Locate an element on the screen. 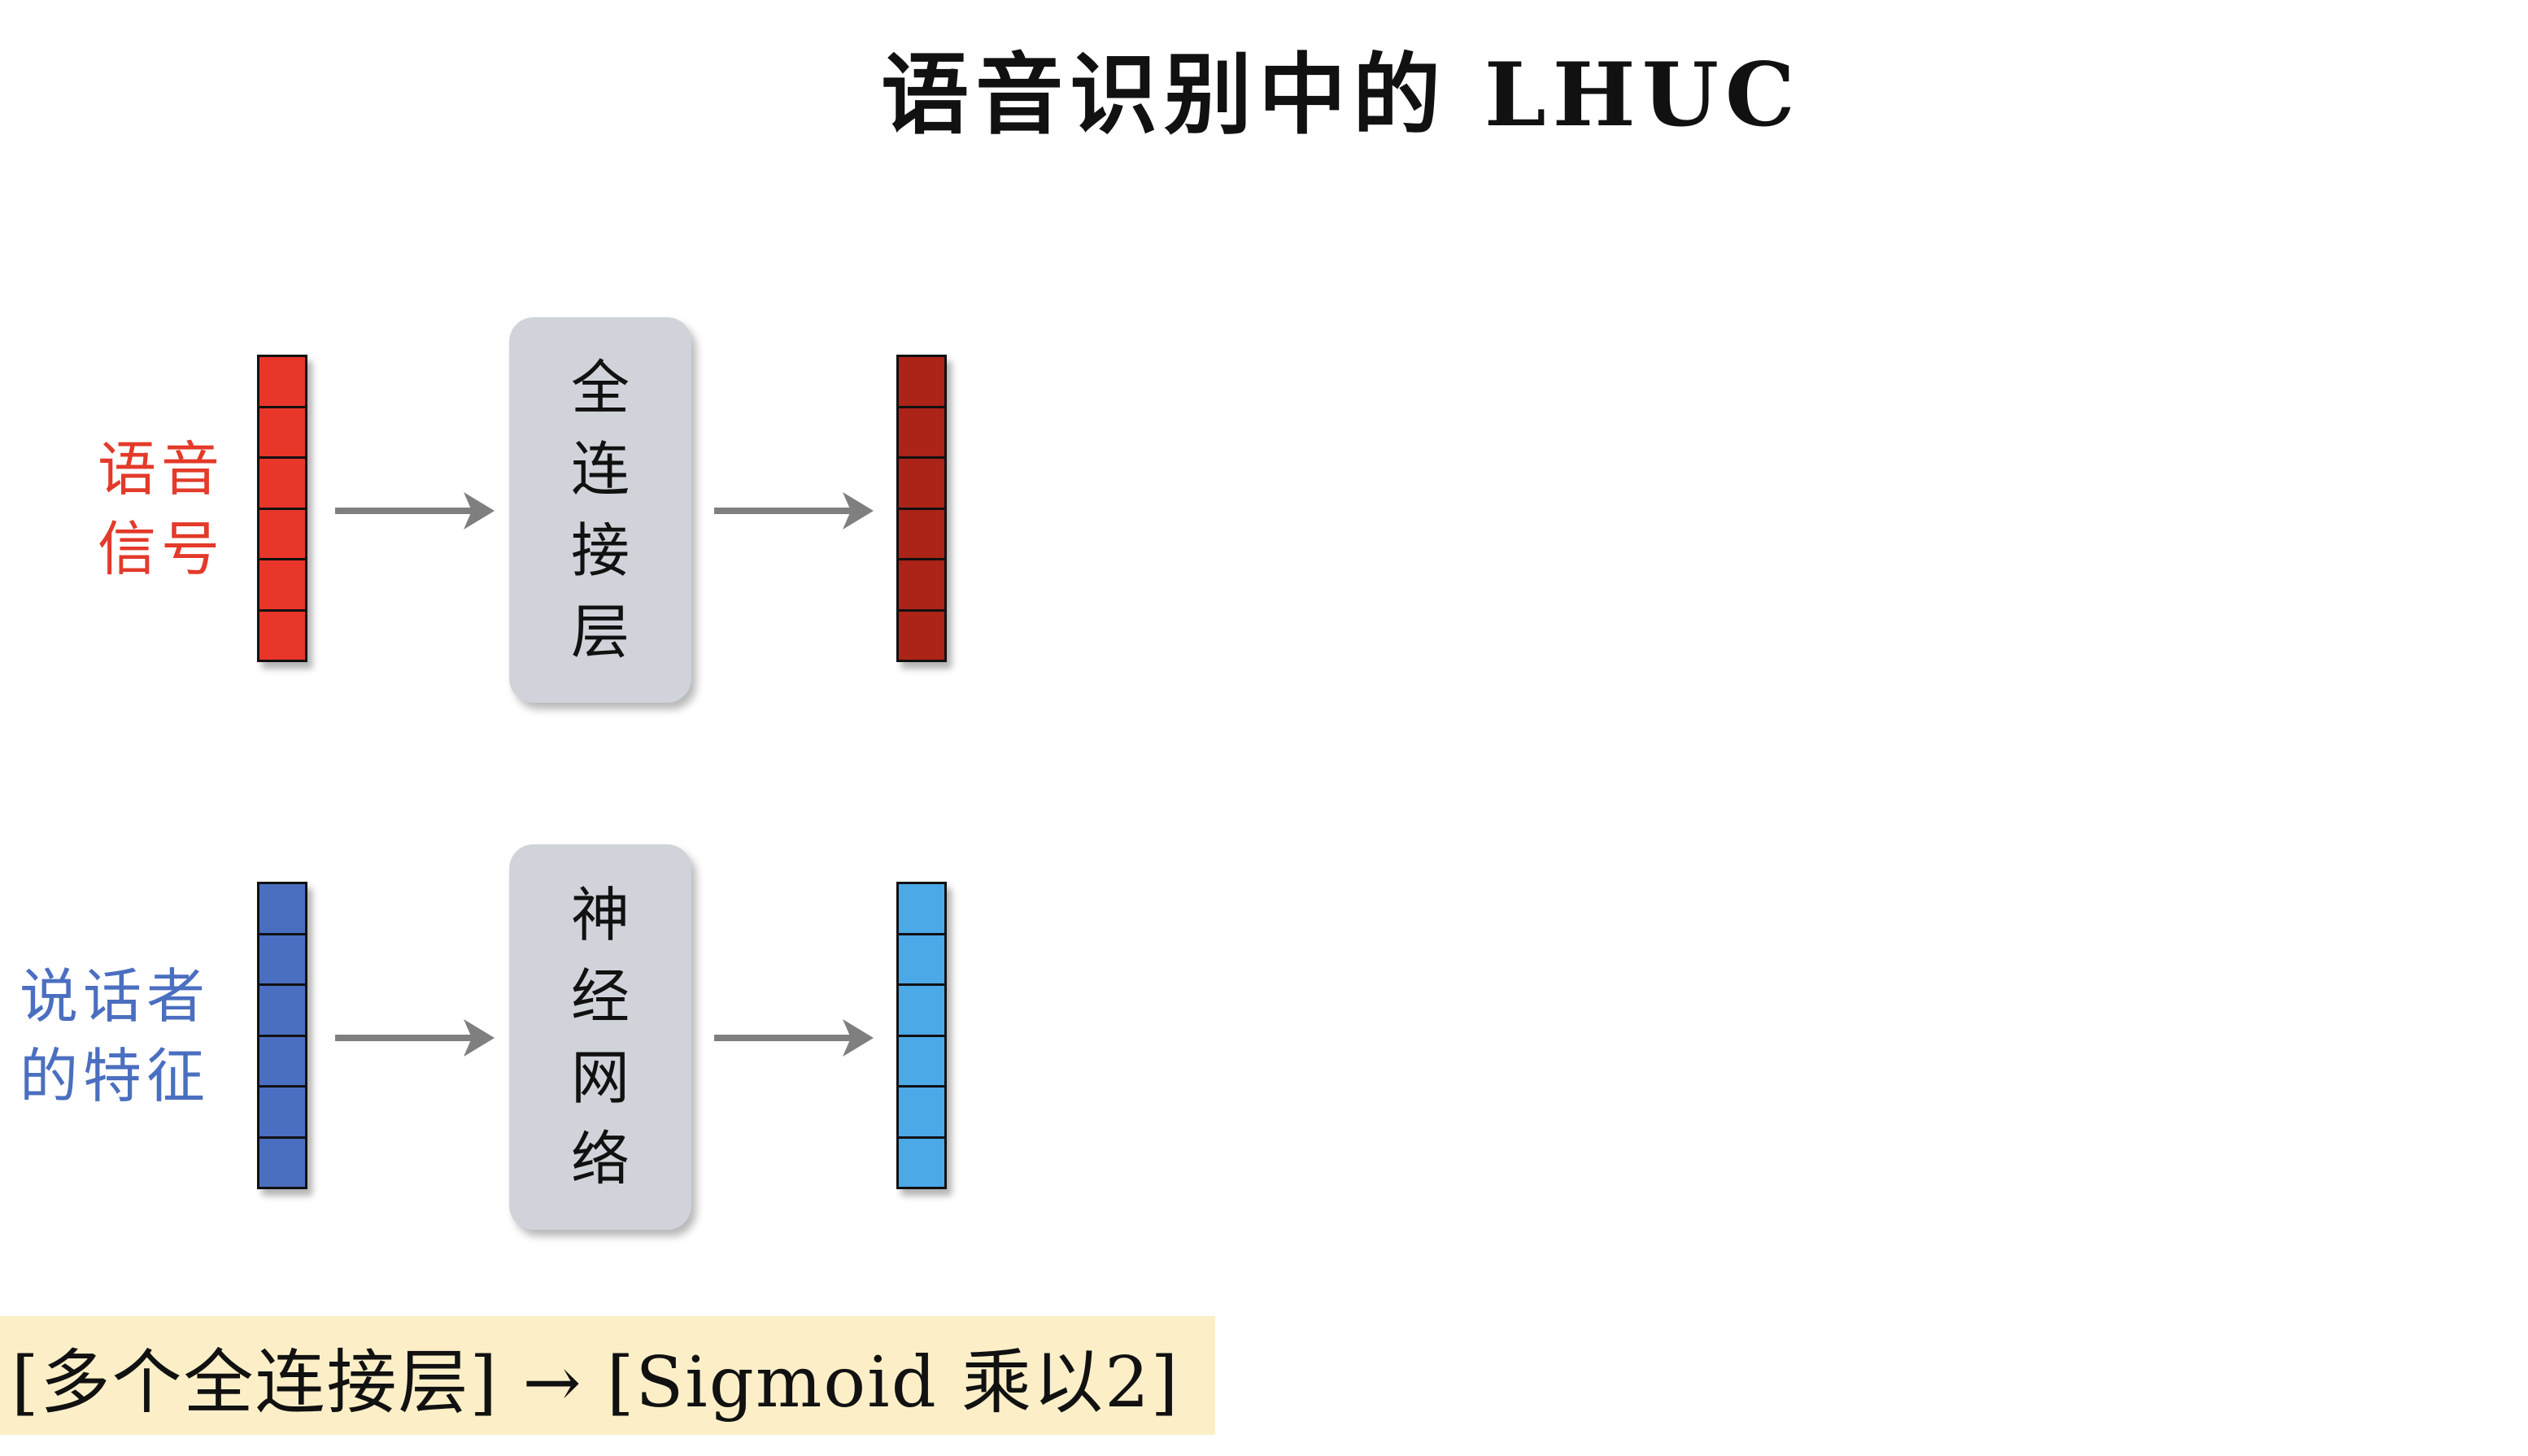 This screenshot has height=1456, width=2528. speaker-input-vector is located at coordinates (282, 1036).